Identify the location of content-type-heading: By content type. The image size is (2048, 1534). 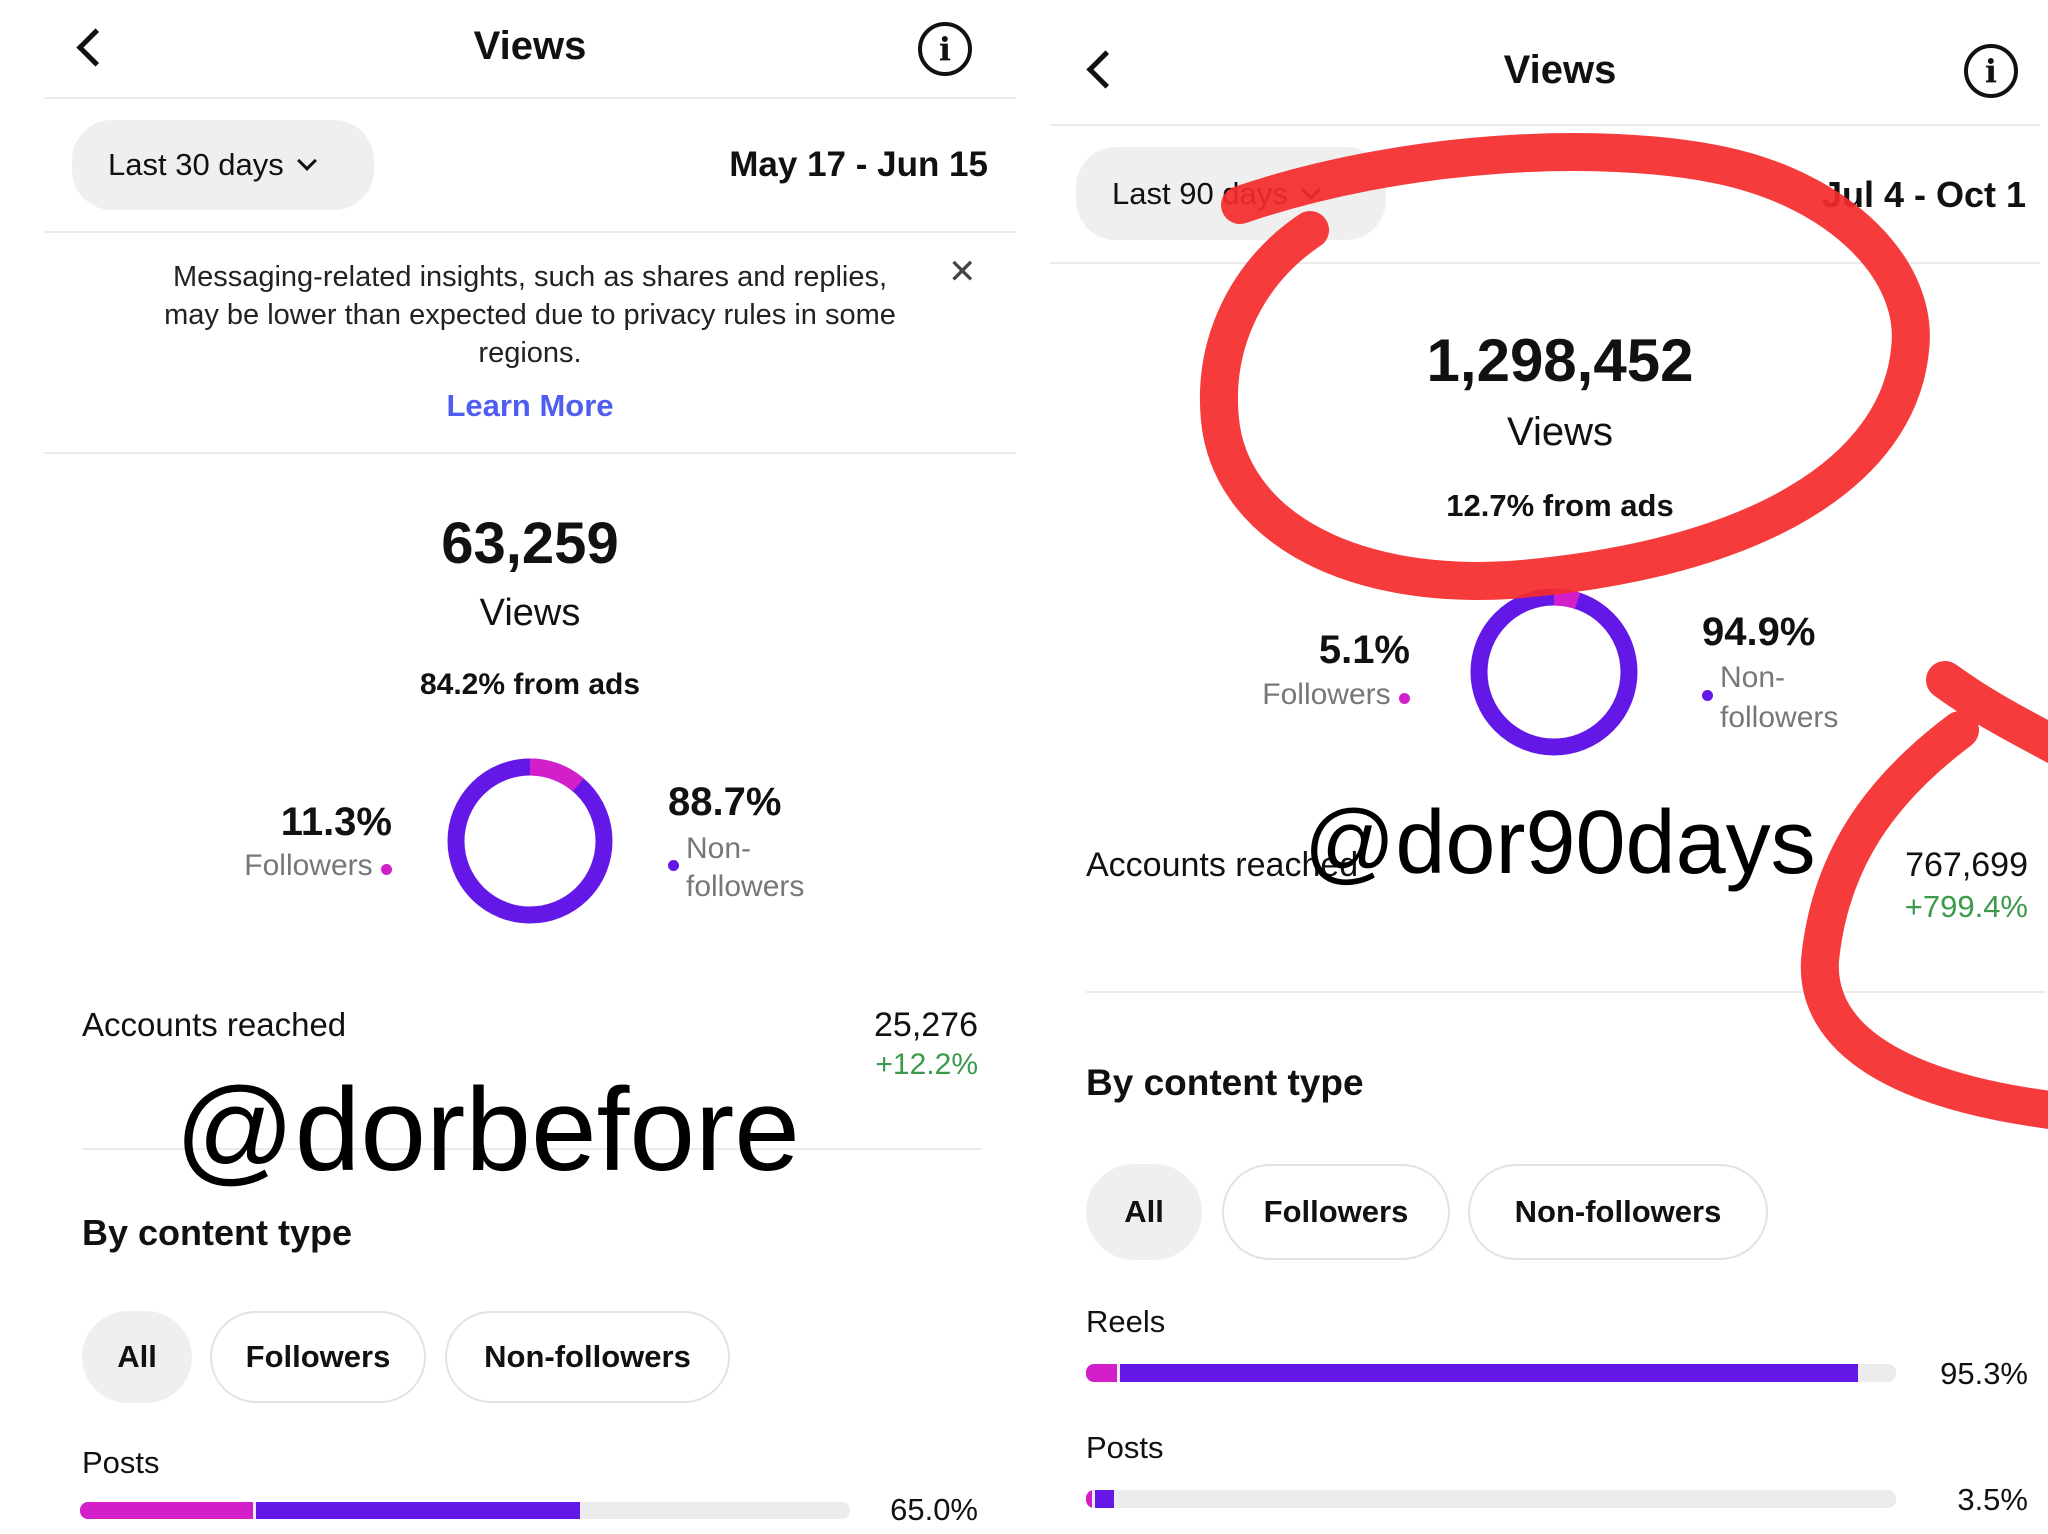
(217, 1232).